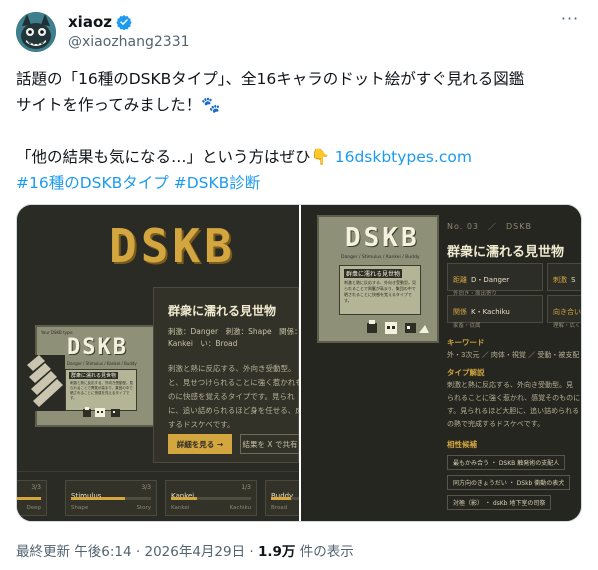  What do you see at coordinates (45, 383) in the screenshot?
I see `striped-flag-icon` at bounding box center [45, 383].